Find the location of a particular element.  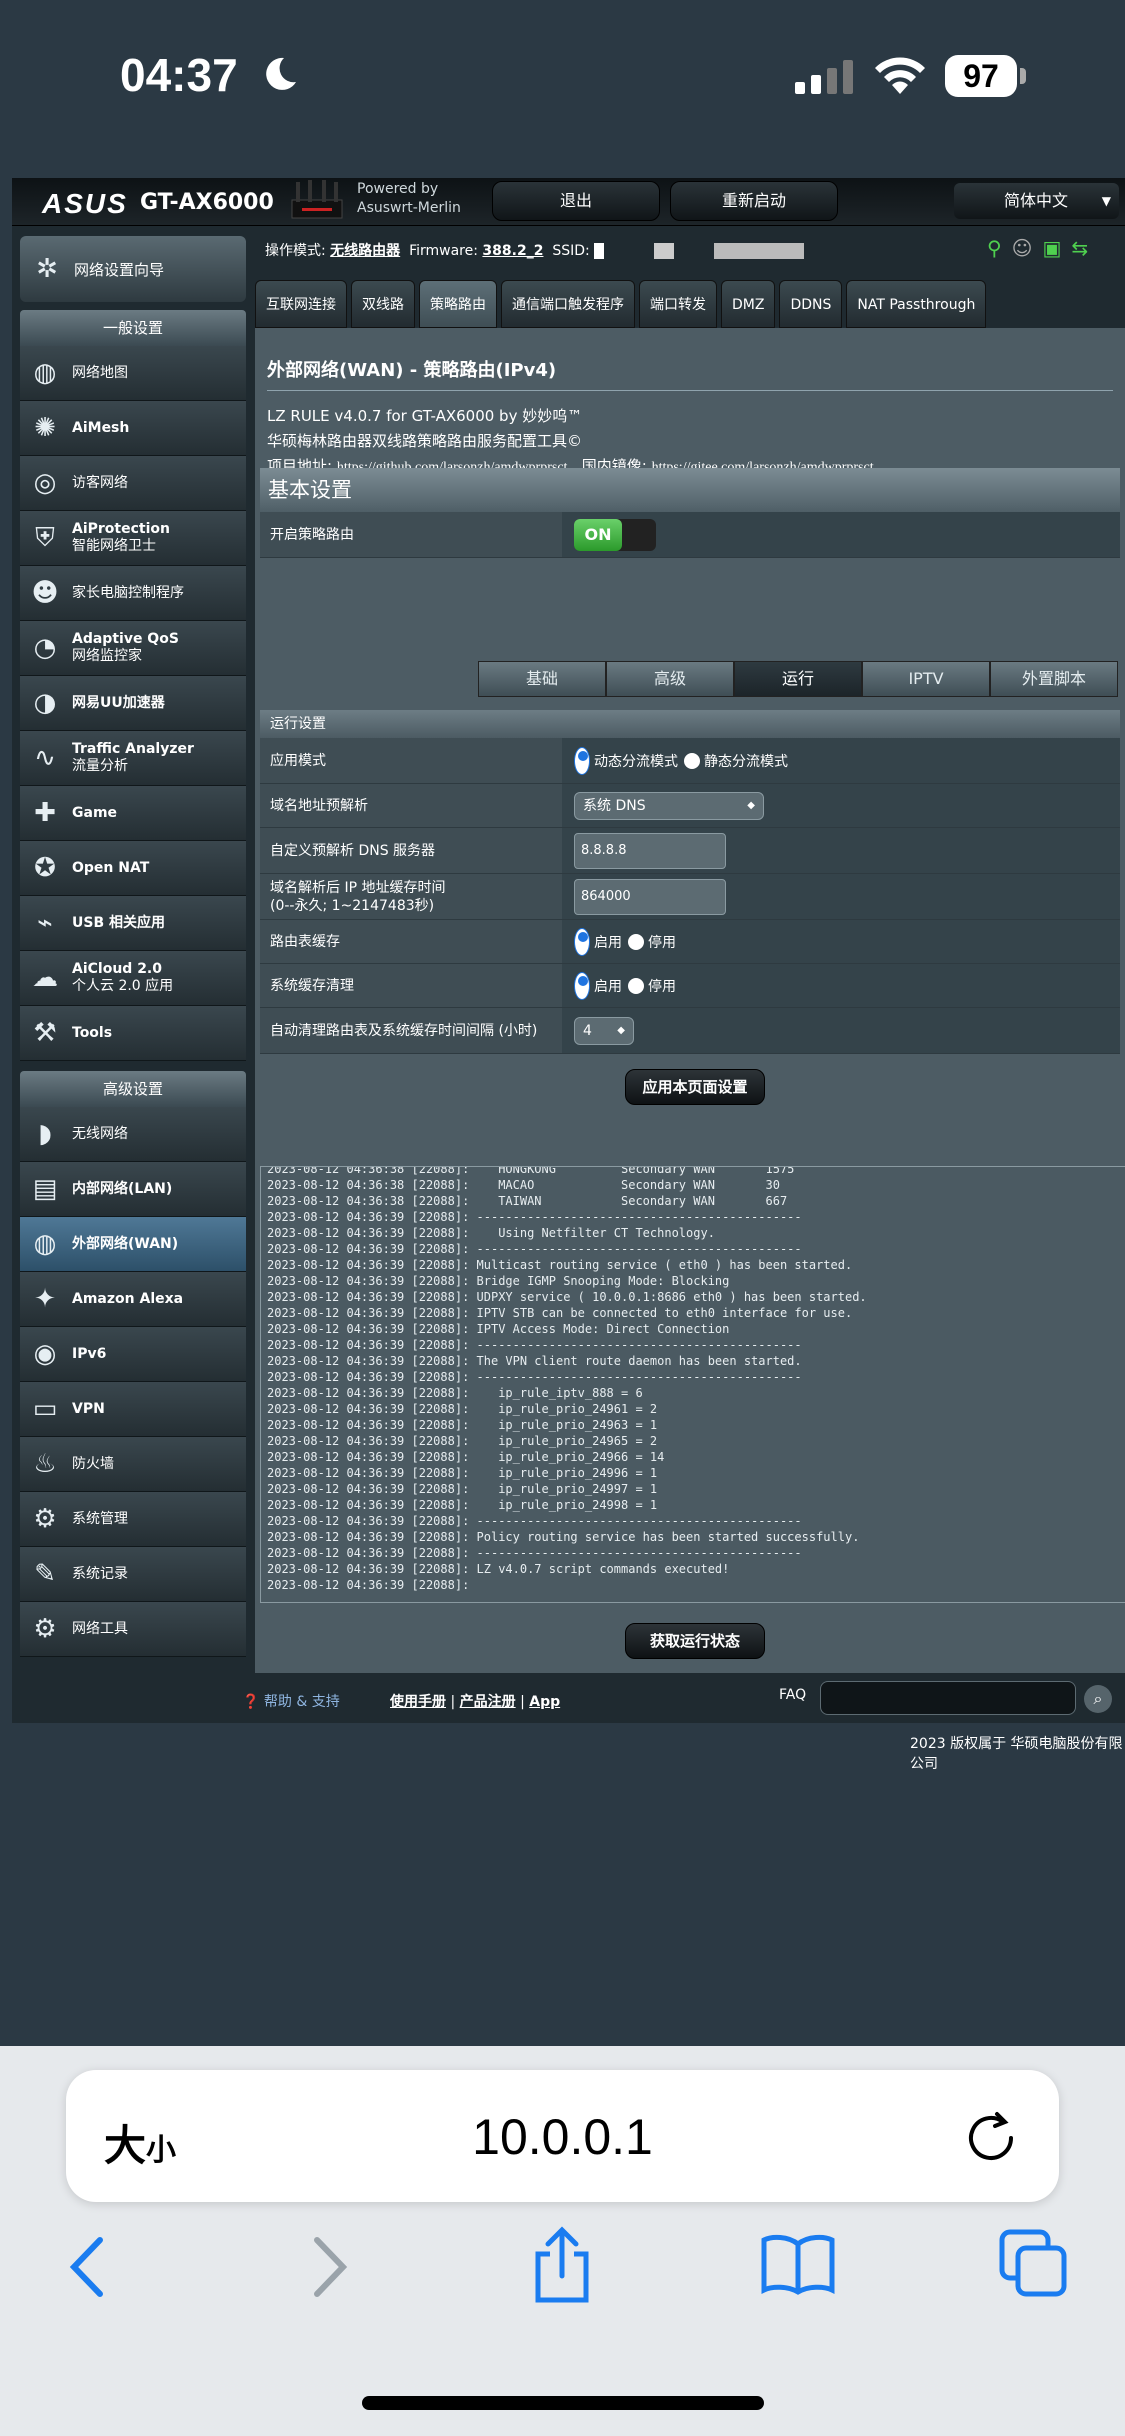

clients-icon: ☺ is located at coordinates (1027, 248).